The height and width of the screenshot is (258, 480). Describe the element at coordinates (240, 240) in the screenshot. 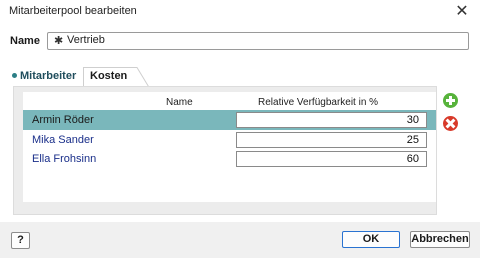

I see `dialog-footer` at that location.